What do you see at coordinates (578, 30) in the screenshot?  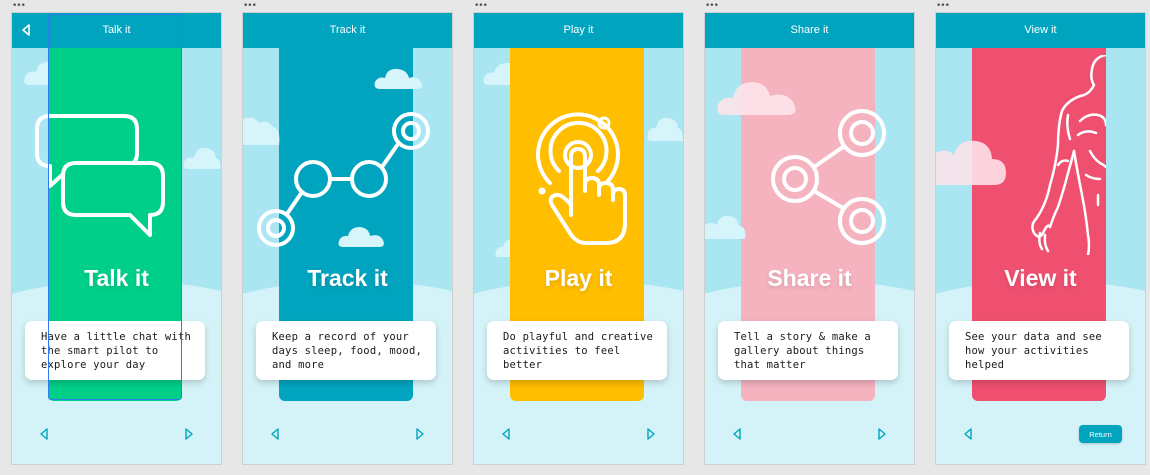 I see `screen-title: Play it` at bounding box center [578, 30].